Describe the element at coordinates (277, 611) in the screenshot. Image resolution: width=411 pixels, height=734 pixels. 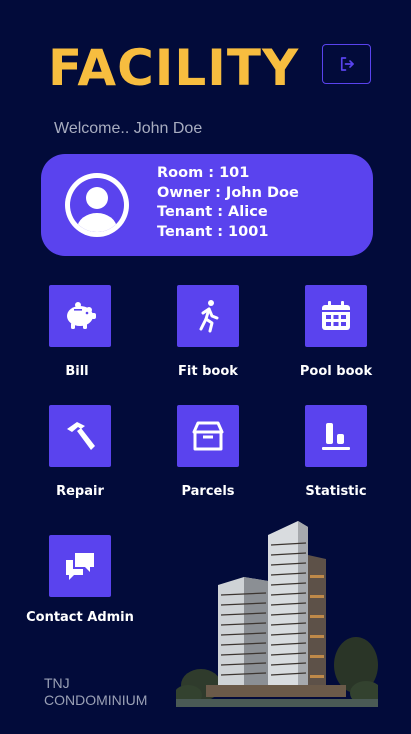
I see `condominium-building-image` at that location.